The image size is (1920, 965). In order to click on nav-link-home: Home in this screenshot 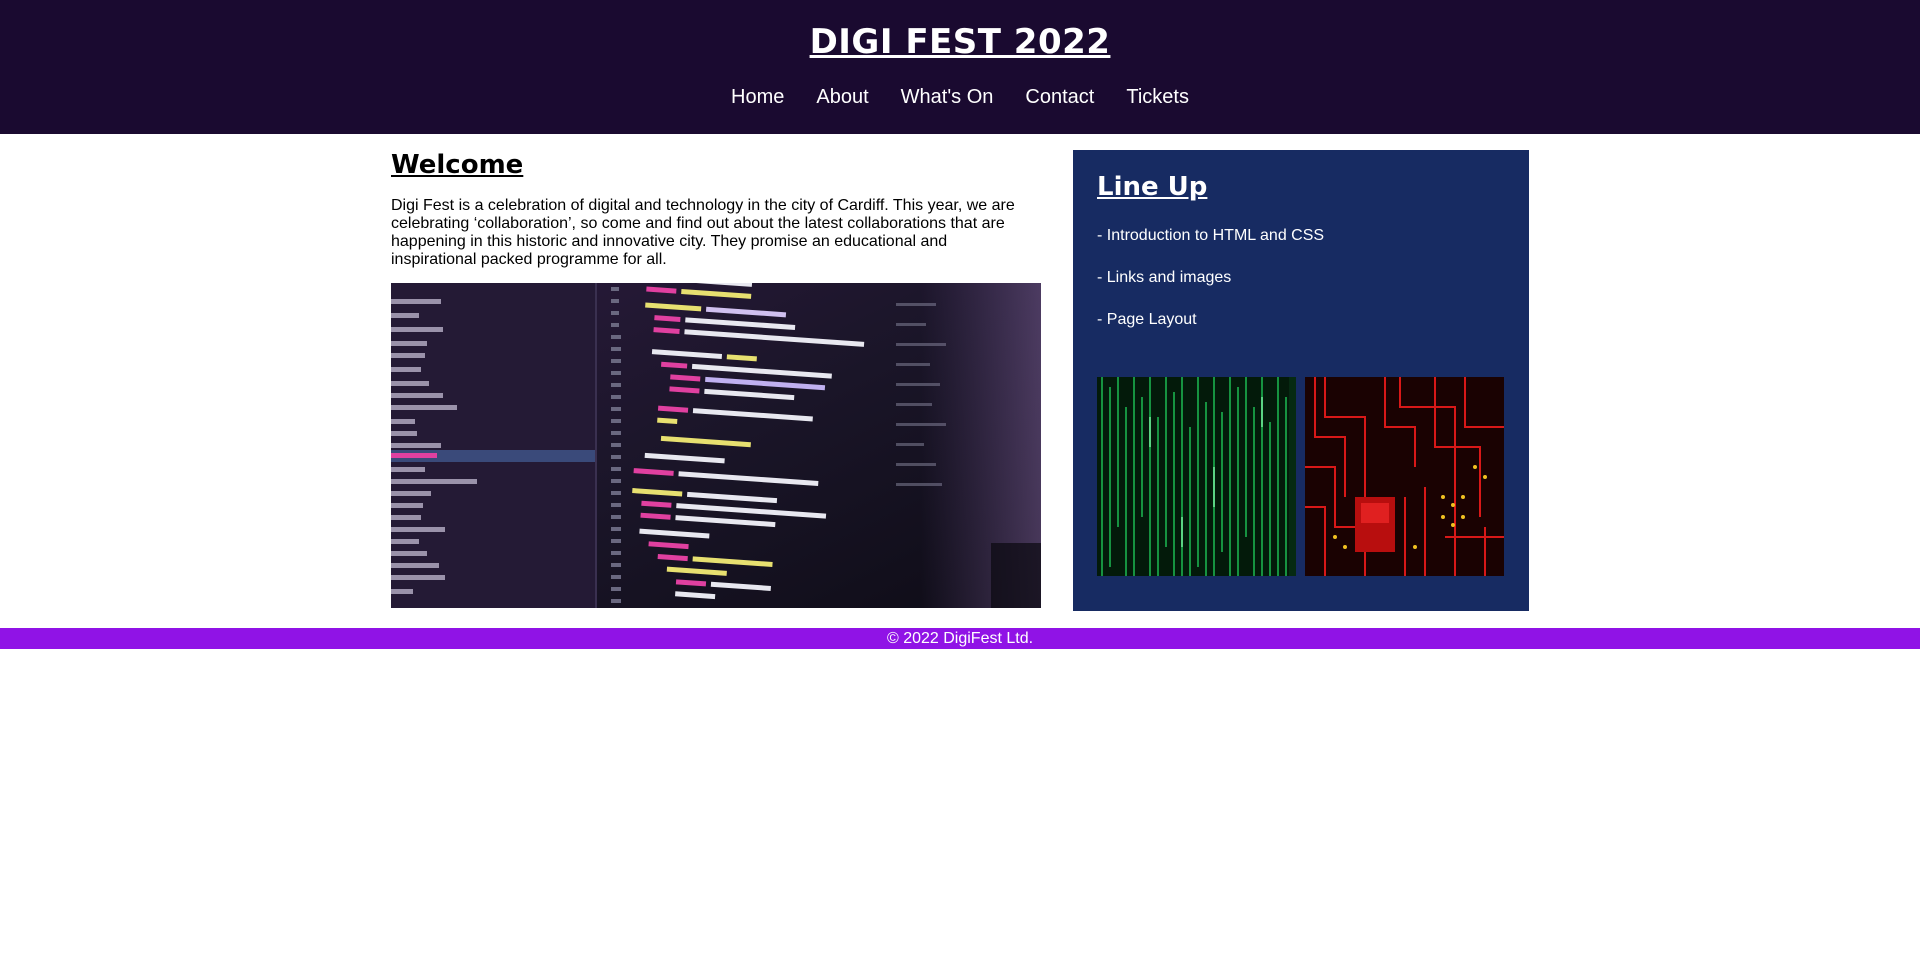, I will do `click(757, 97)`.